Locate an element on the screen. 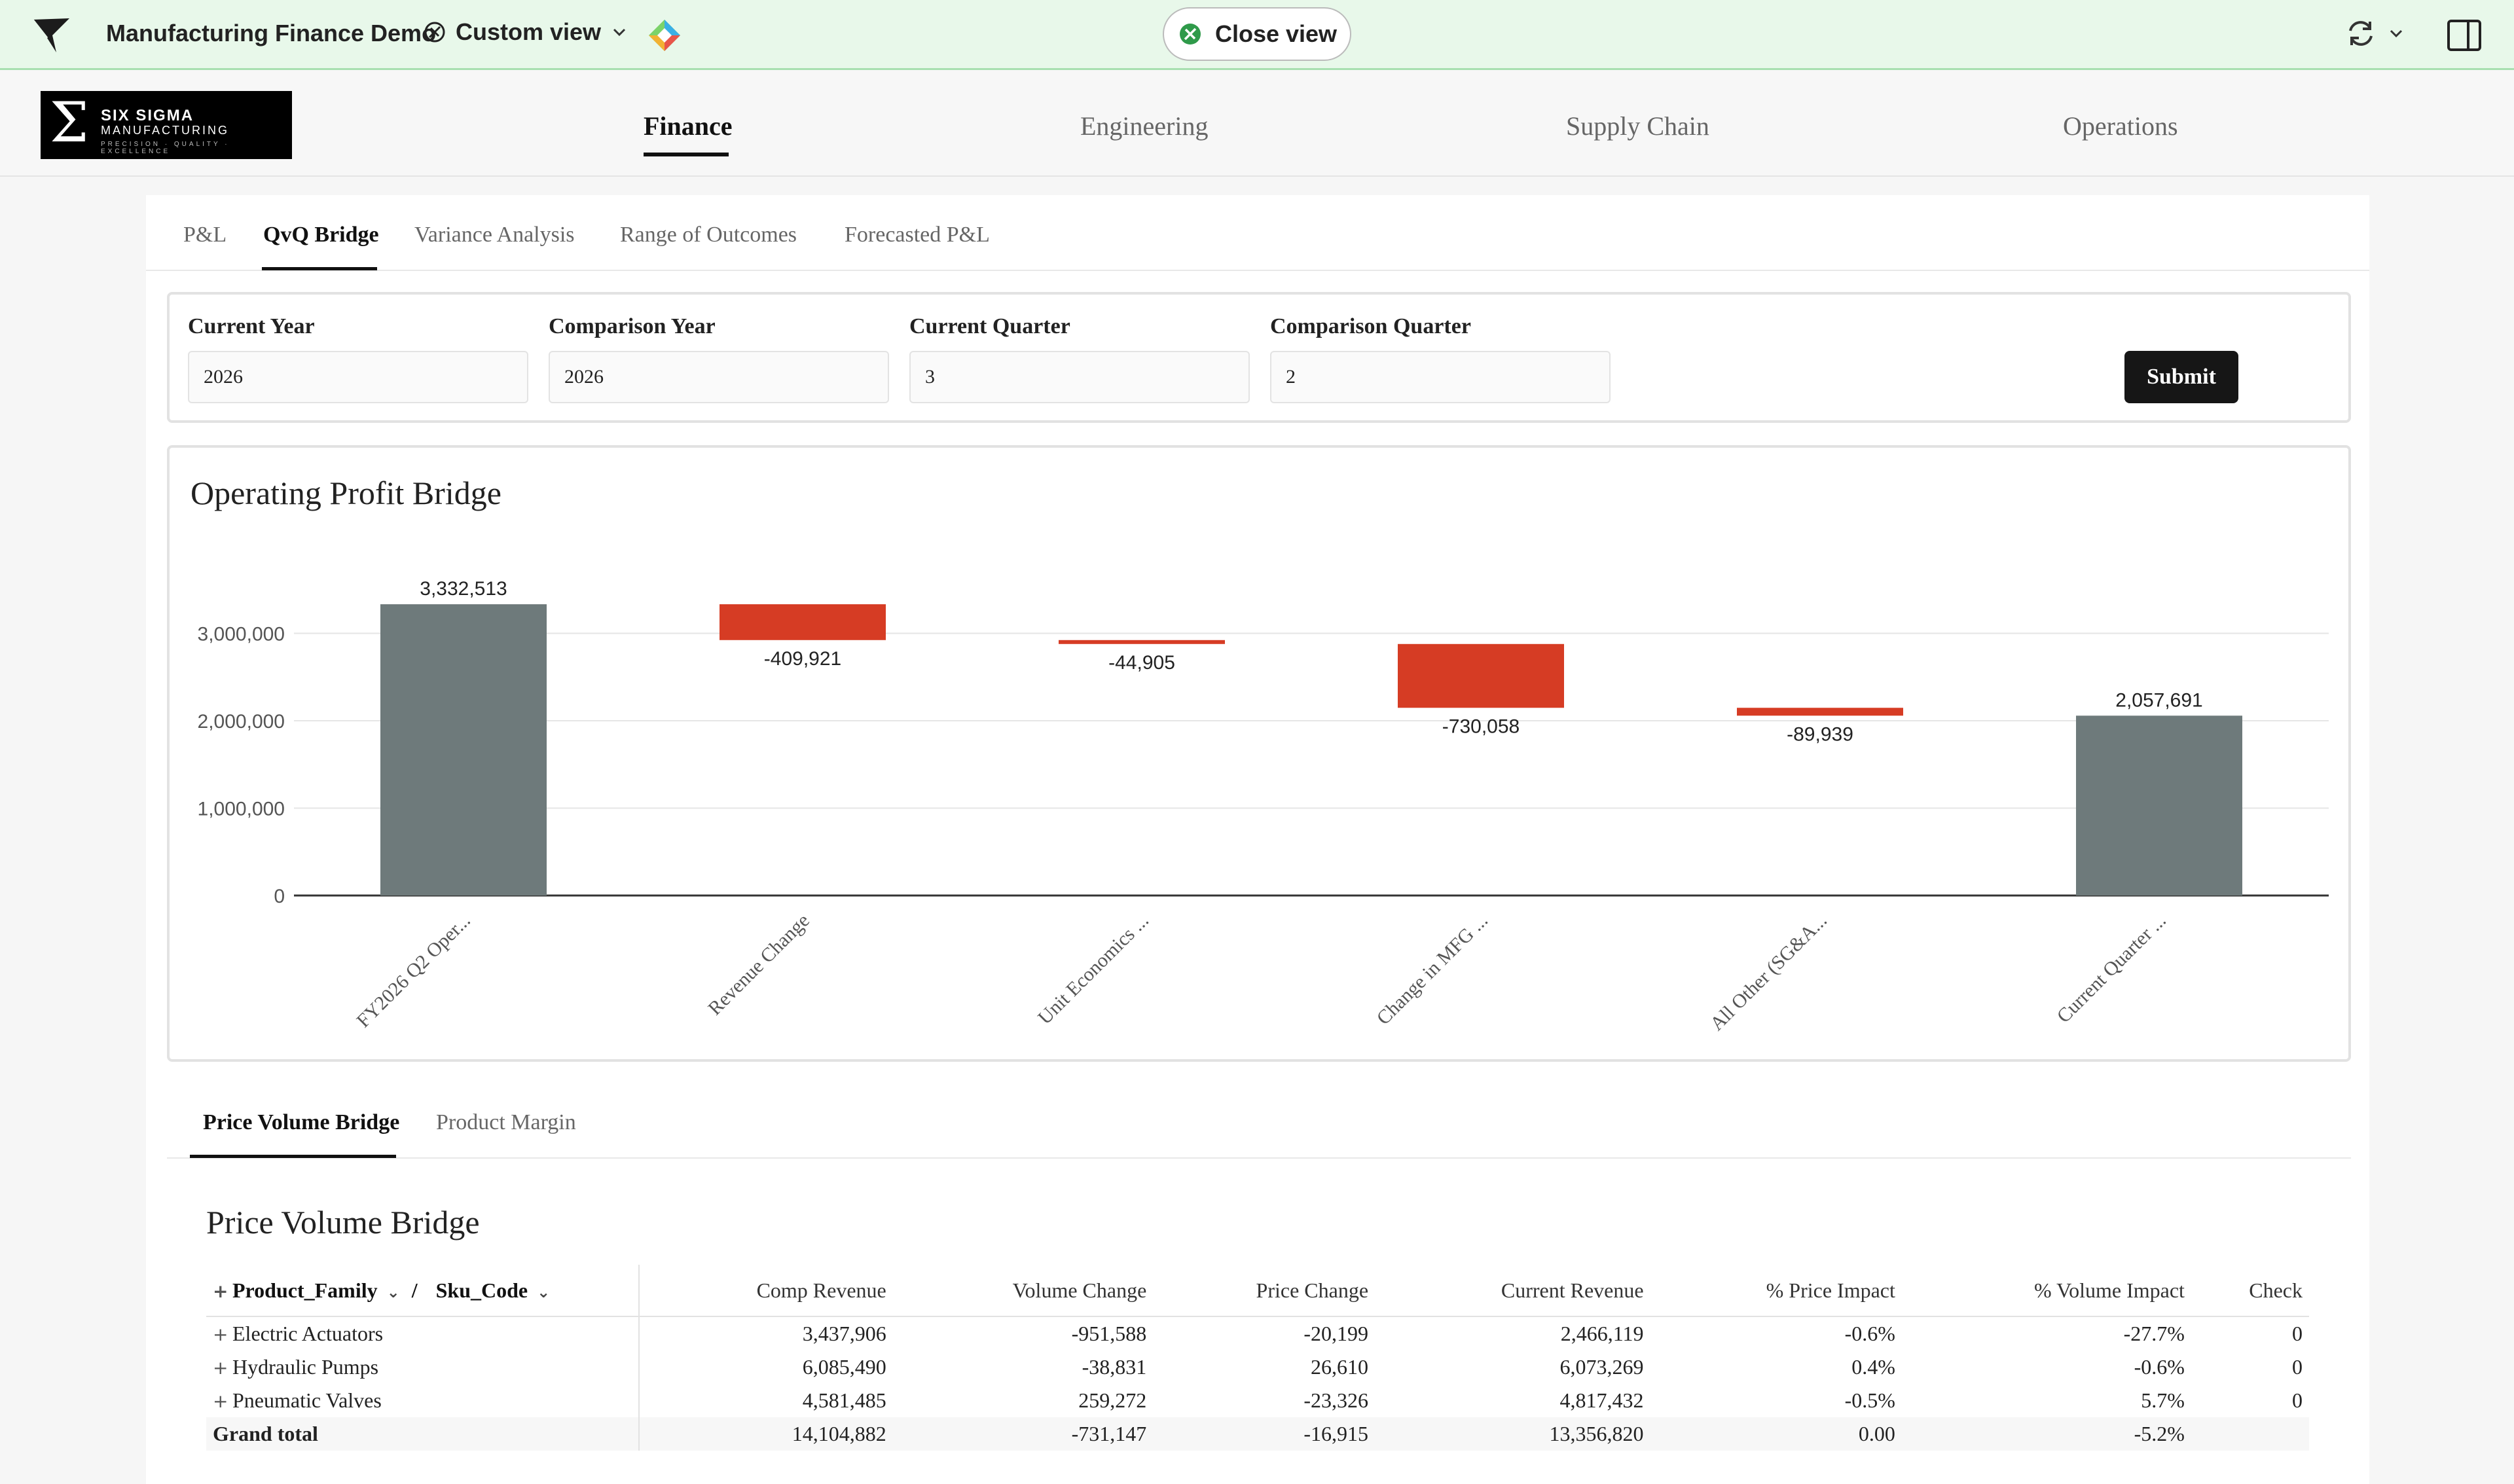 The image size is (2514, 1484). col-header-volume-impact: % Volume Impact is located at coordinates (2046, 1291).